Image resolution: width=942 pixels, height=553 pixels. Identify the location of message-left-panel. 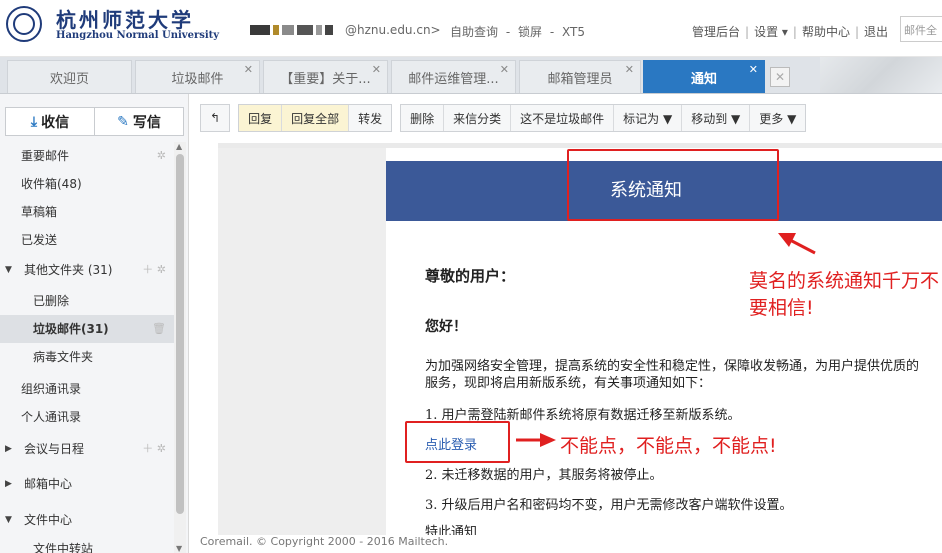
(302, 341).